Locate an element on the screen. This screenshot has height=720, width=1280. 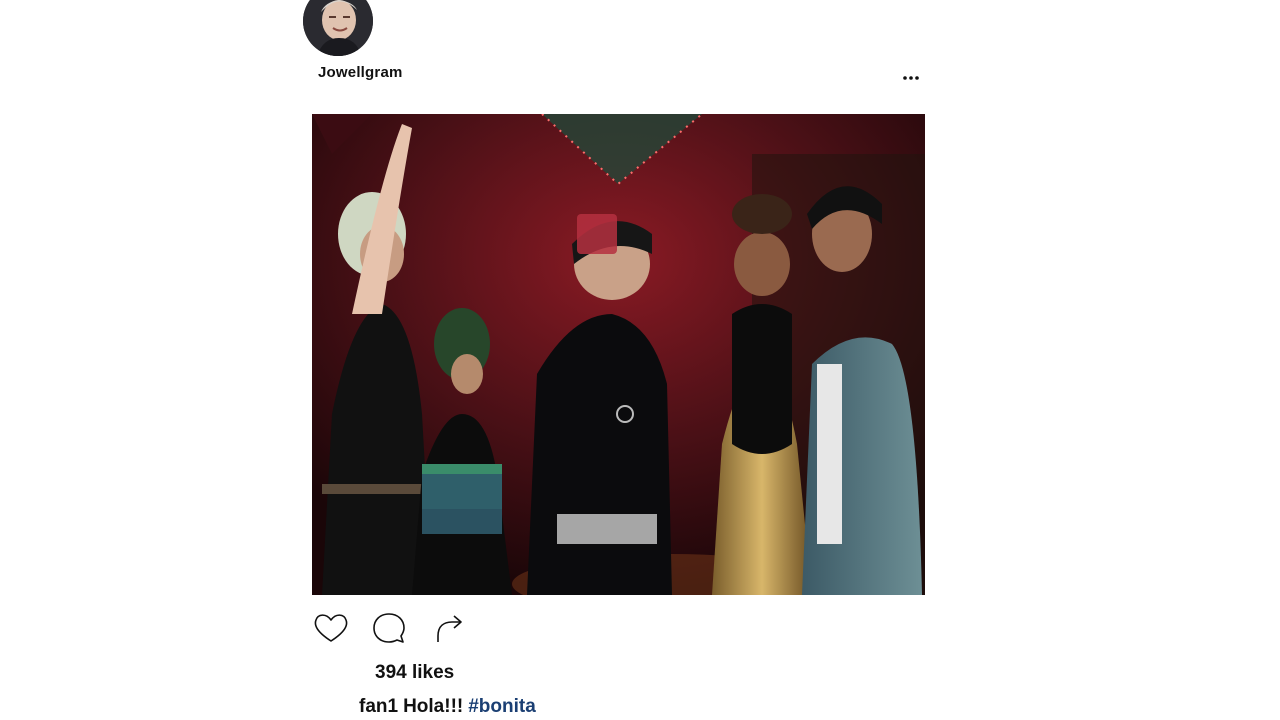
ellipsis-icon is located at coordinates (911, 78).